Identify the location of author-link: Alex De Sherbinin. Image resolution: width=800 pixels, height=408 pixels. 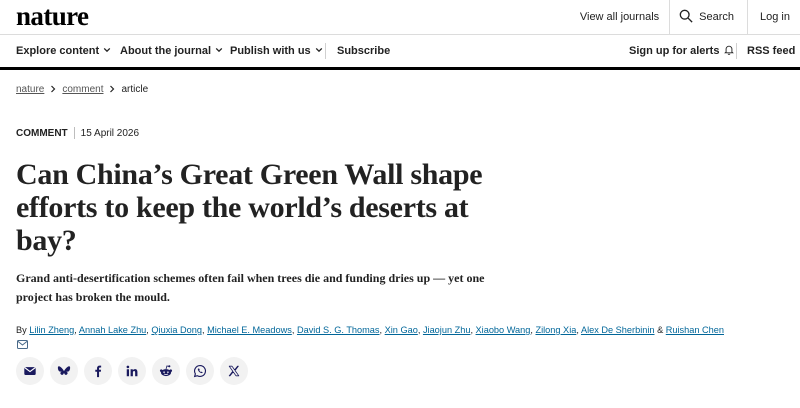
(618, 330).